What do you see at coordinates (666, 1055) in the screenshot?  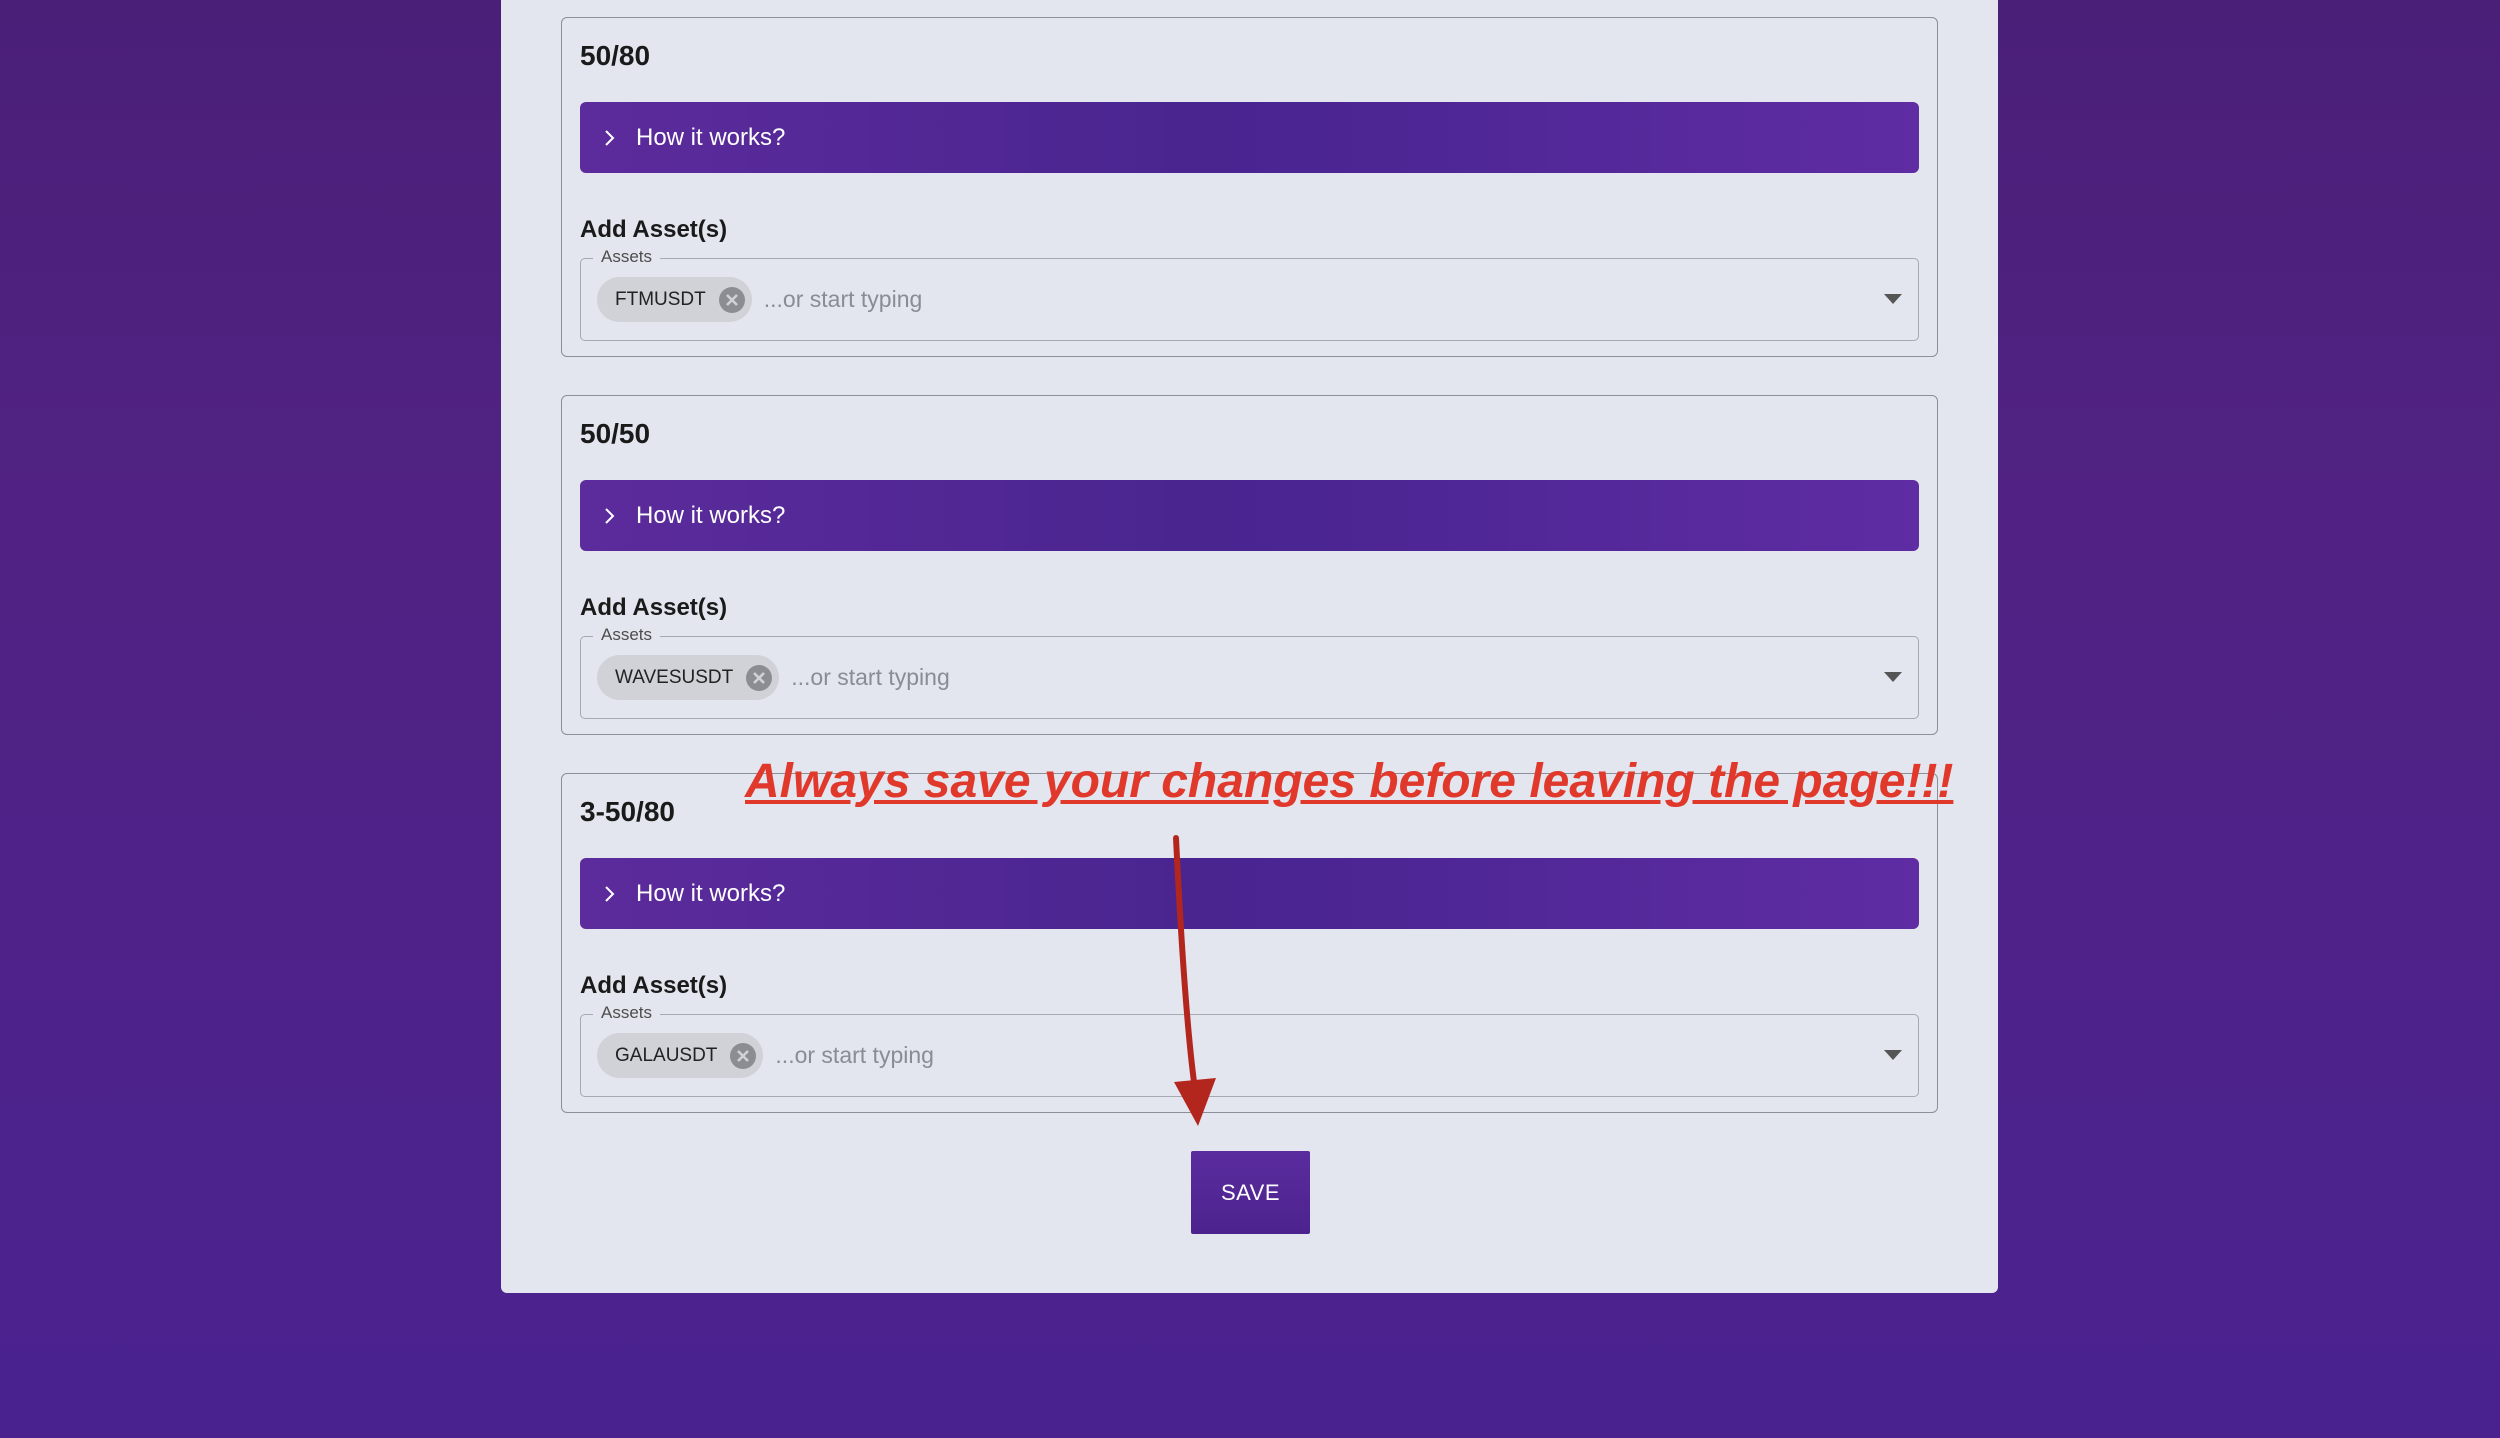 I see `asset-chip-label: GALAUSDT` at bounding box center [666, 1055].